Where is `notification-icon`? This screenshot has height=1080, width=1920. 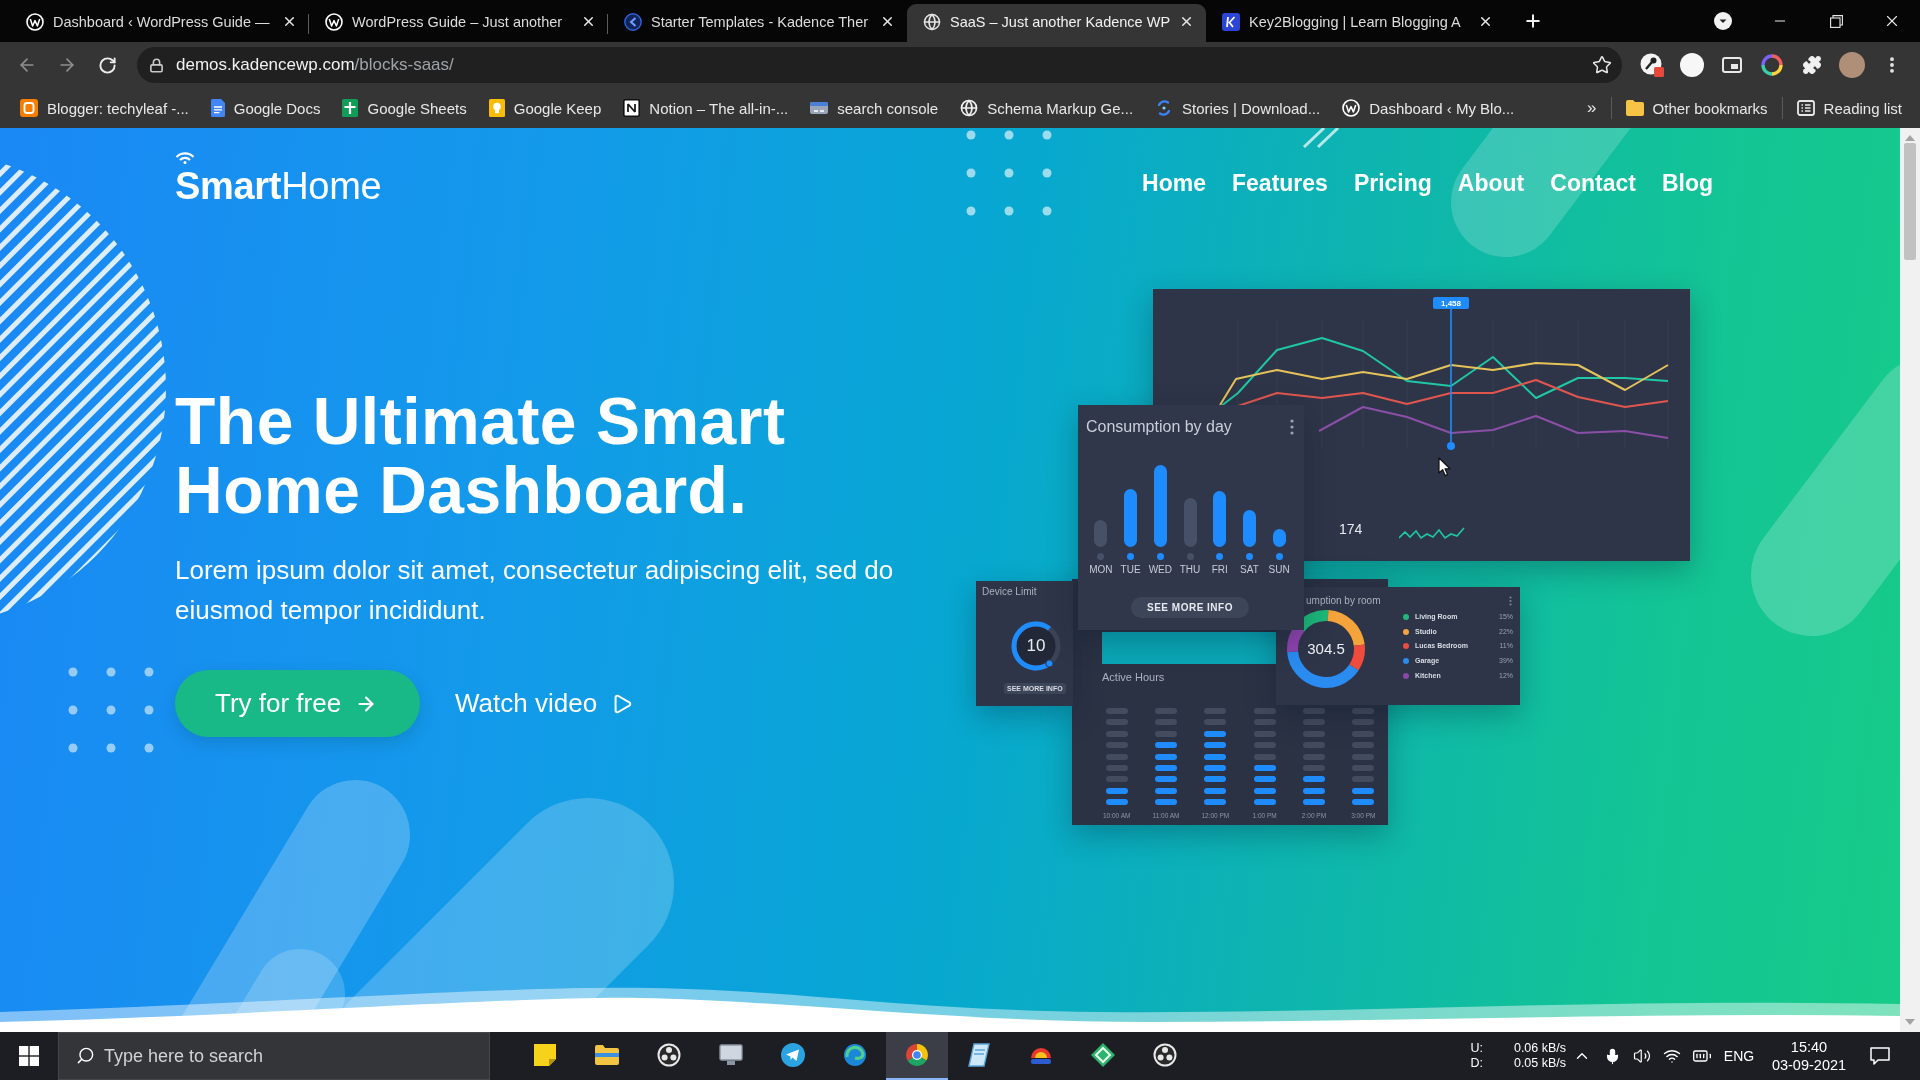 notification-icon is located at coordinates (1880, 1056).